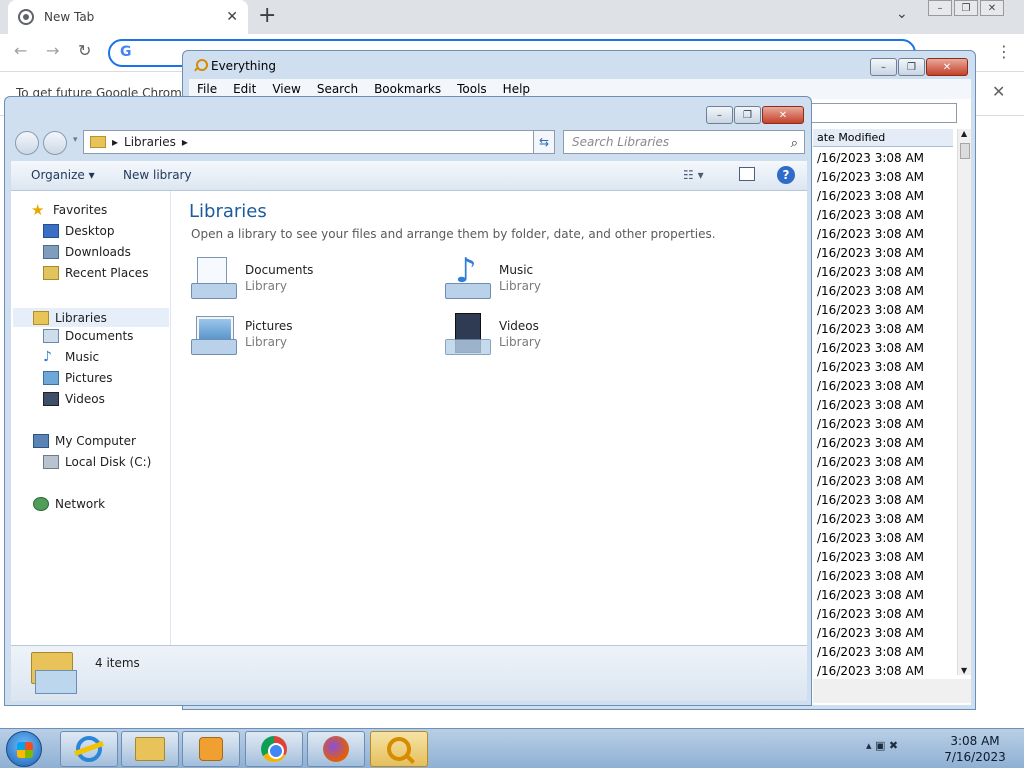  Describe the element at coordinates (1004, 51) in the screenshot. I see `chrome-menu-icon: ⋮` at that location.